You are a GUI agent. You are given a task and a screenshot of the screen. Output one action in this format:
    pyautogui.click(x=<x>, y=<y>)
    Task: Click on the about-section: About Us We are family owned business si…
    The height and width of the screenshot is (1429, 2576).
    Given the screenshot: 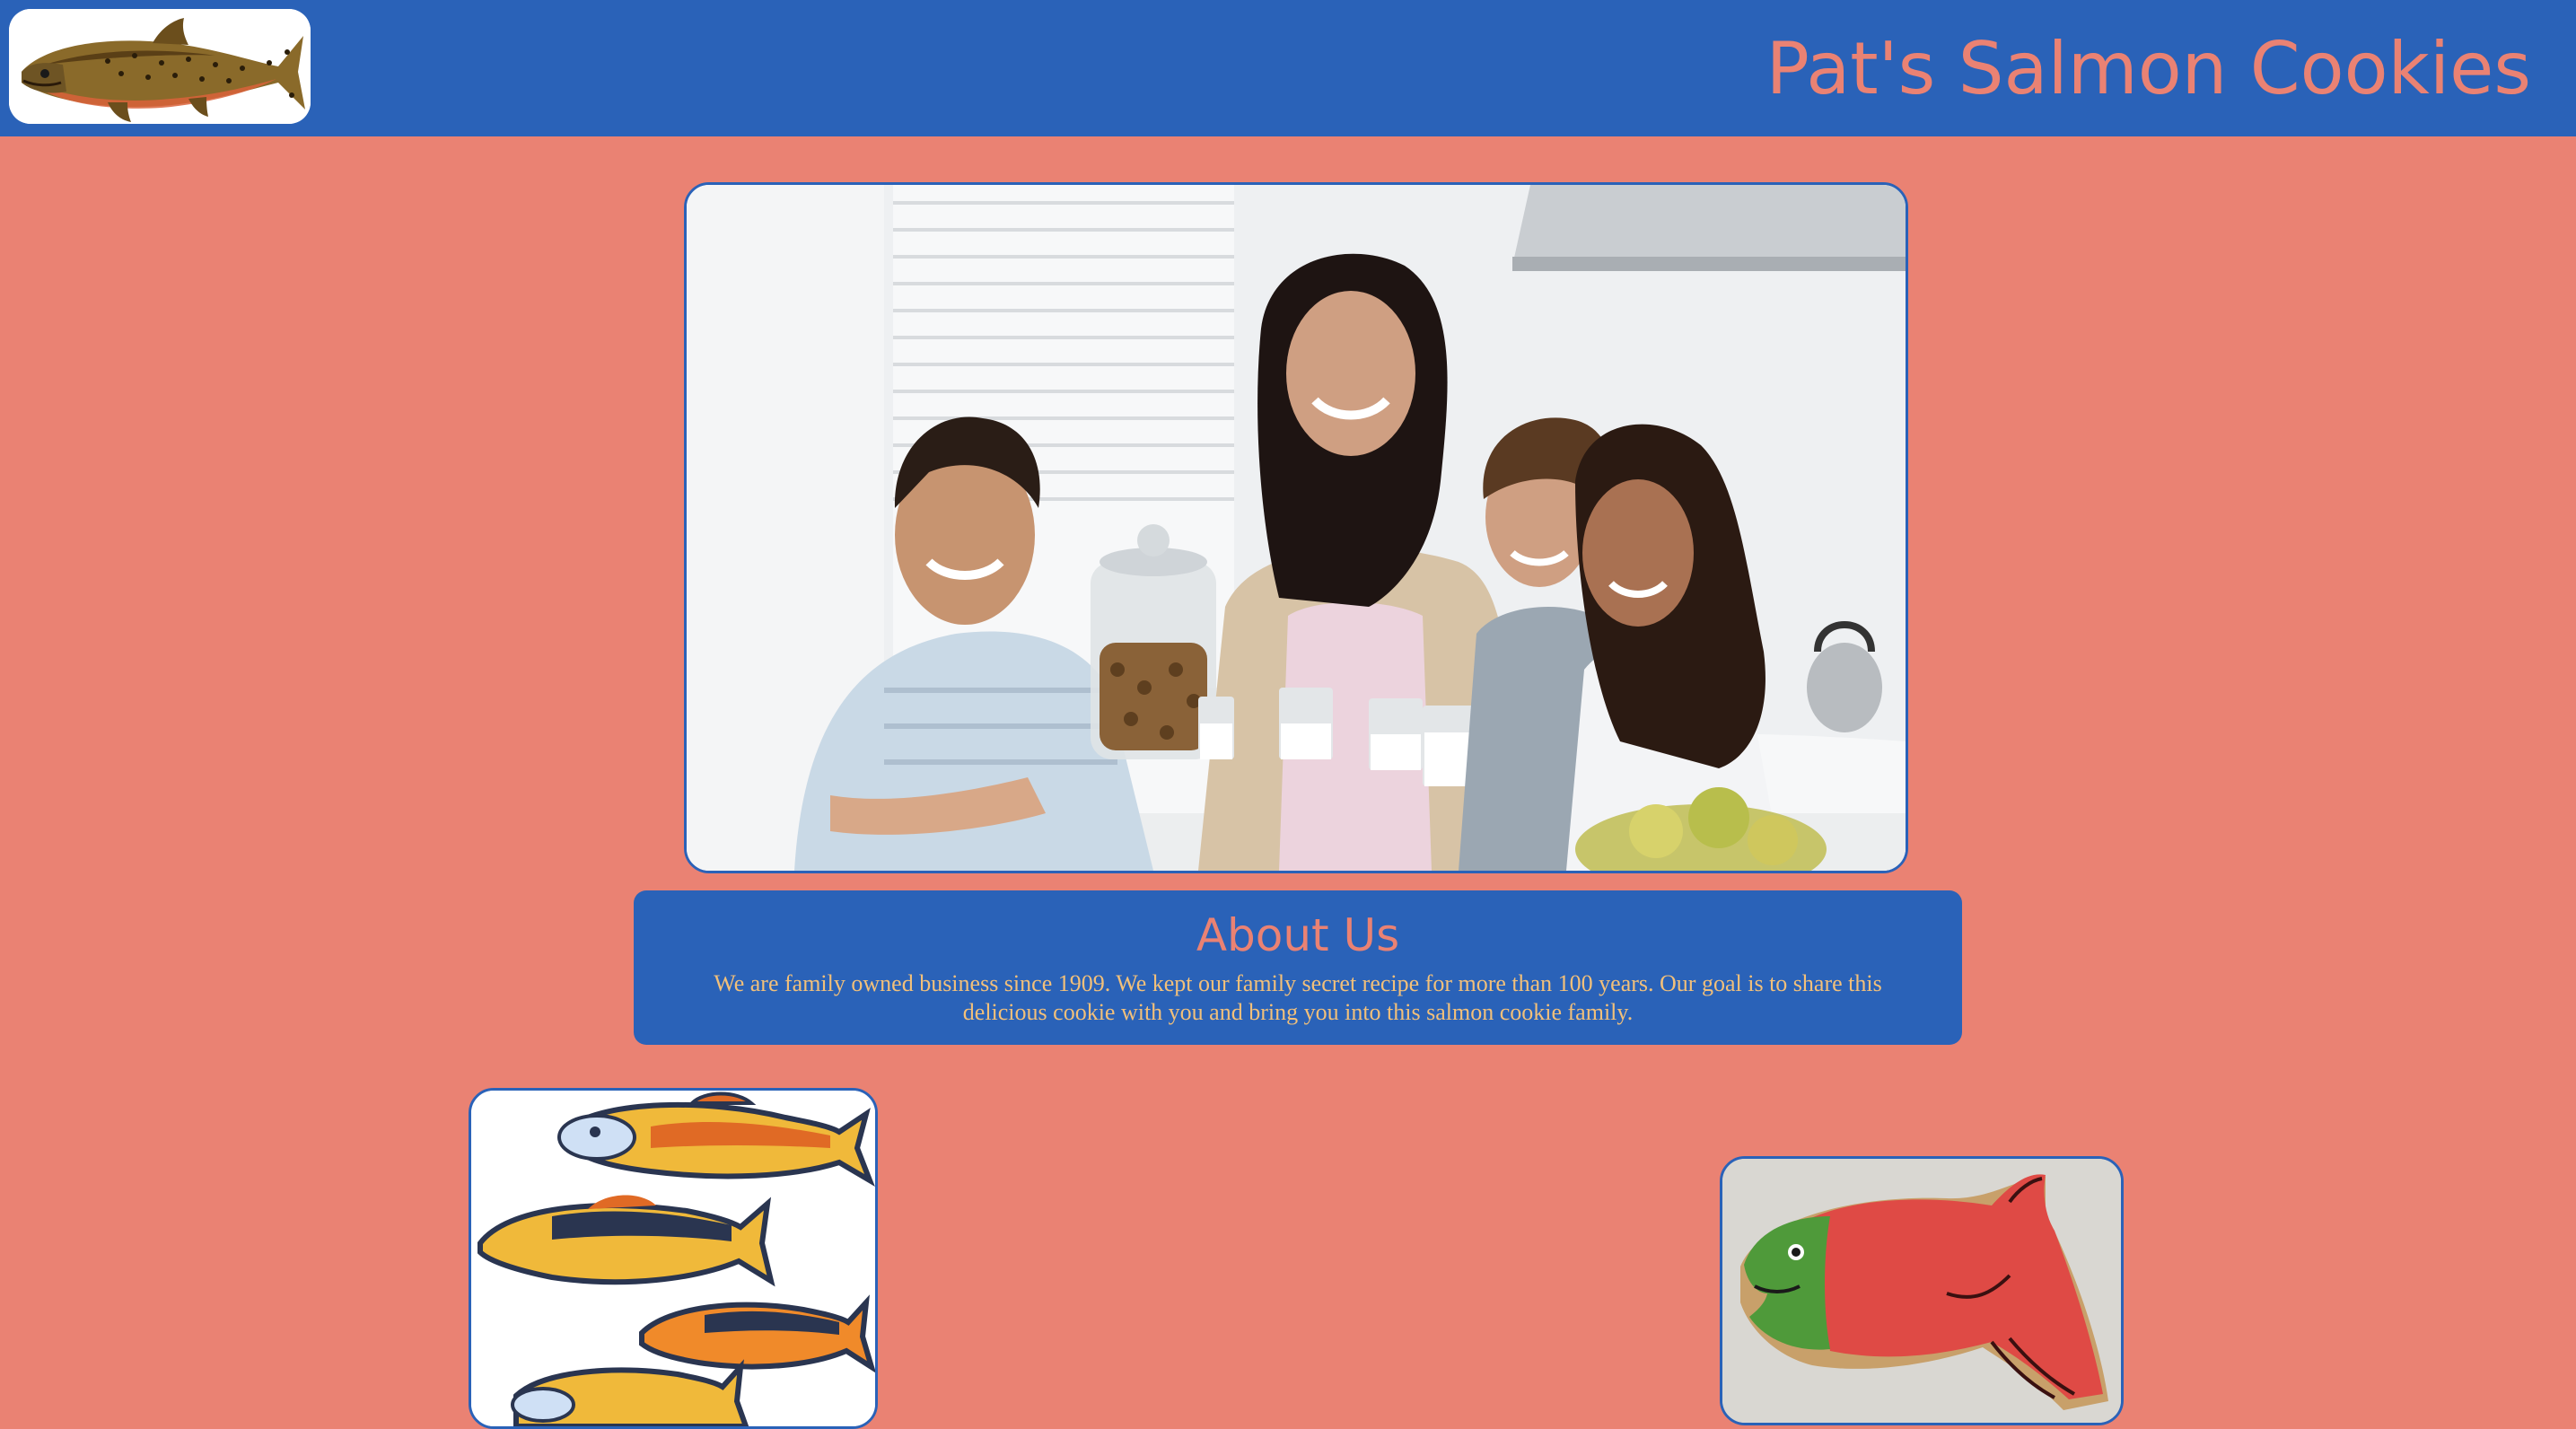 What is the action you would take?
    pyautogui.click(x=1298, y=967)
    